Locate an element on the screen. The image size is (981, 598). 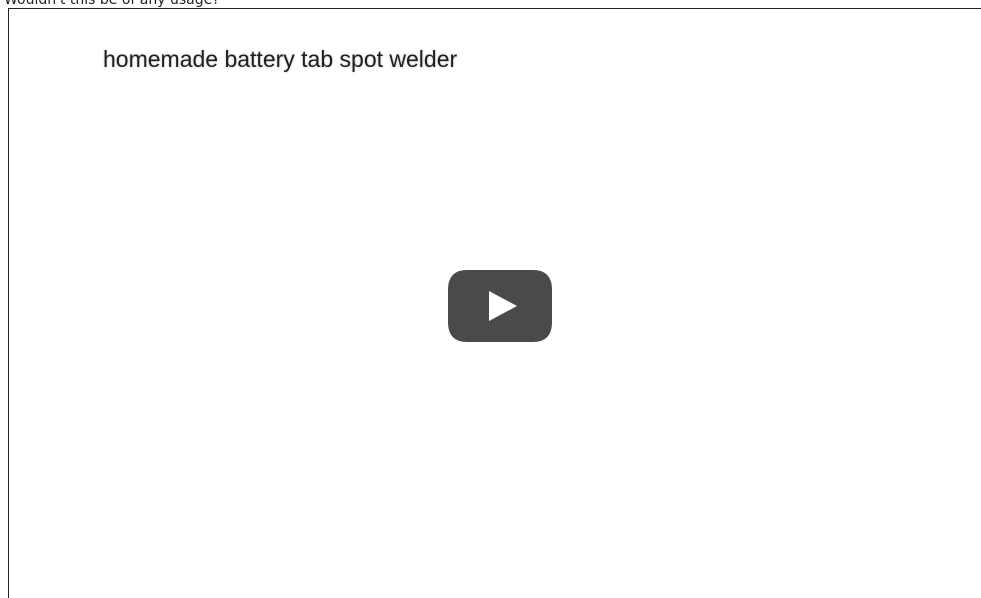
video-title-link: homemade battery tab spot welder is located at coordinates (280, 59).